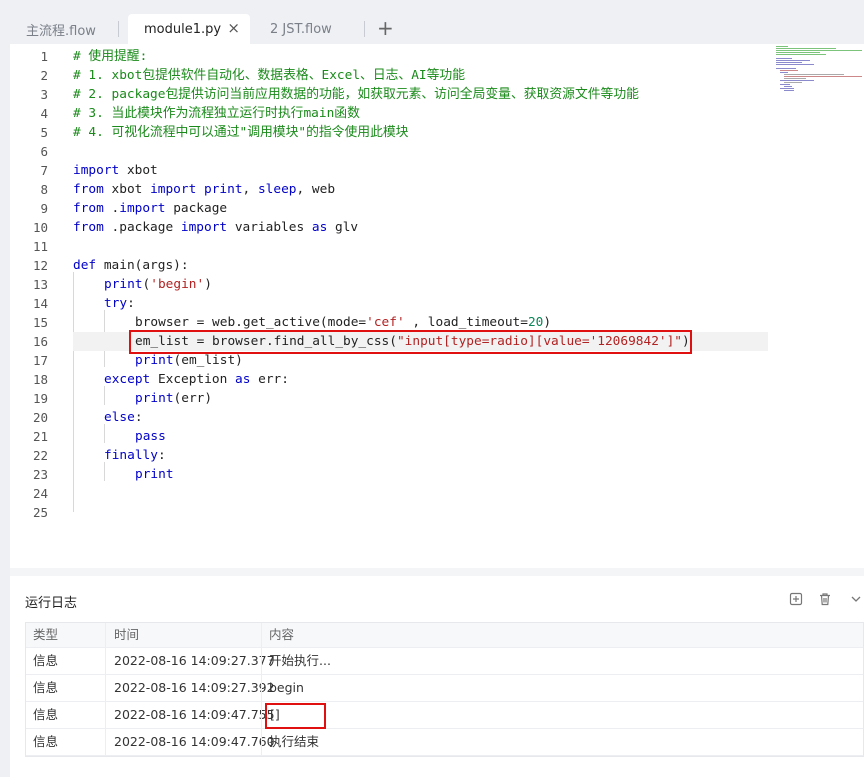 The height and width of the screenshot is (777, 864). Describe the element at coordinates (796, 601) in the screenshot. I see `export-icon` at that location.